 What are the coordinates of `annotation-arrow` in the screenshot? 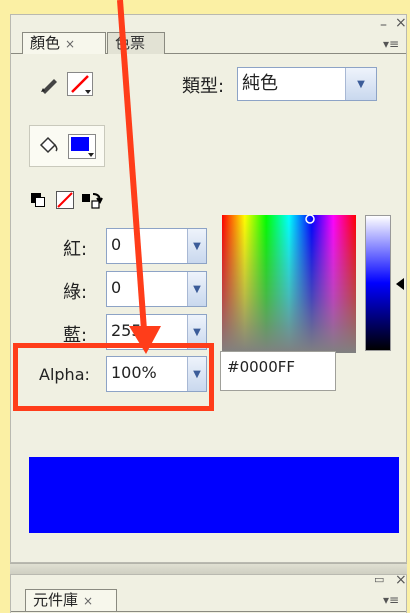 It's located at (139, 177).